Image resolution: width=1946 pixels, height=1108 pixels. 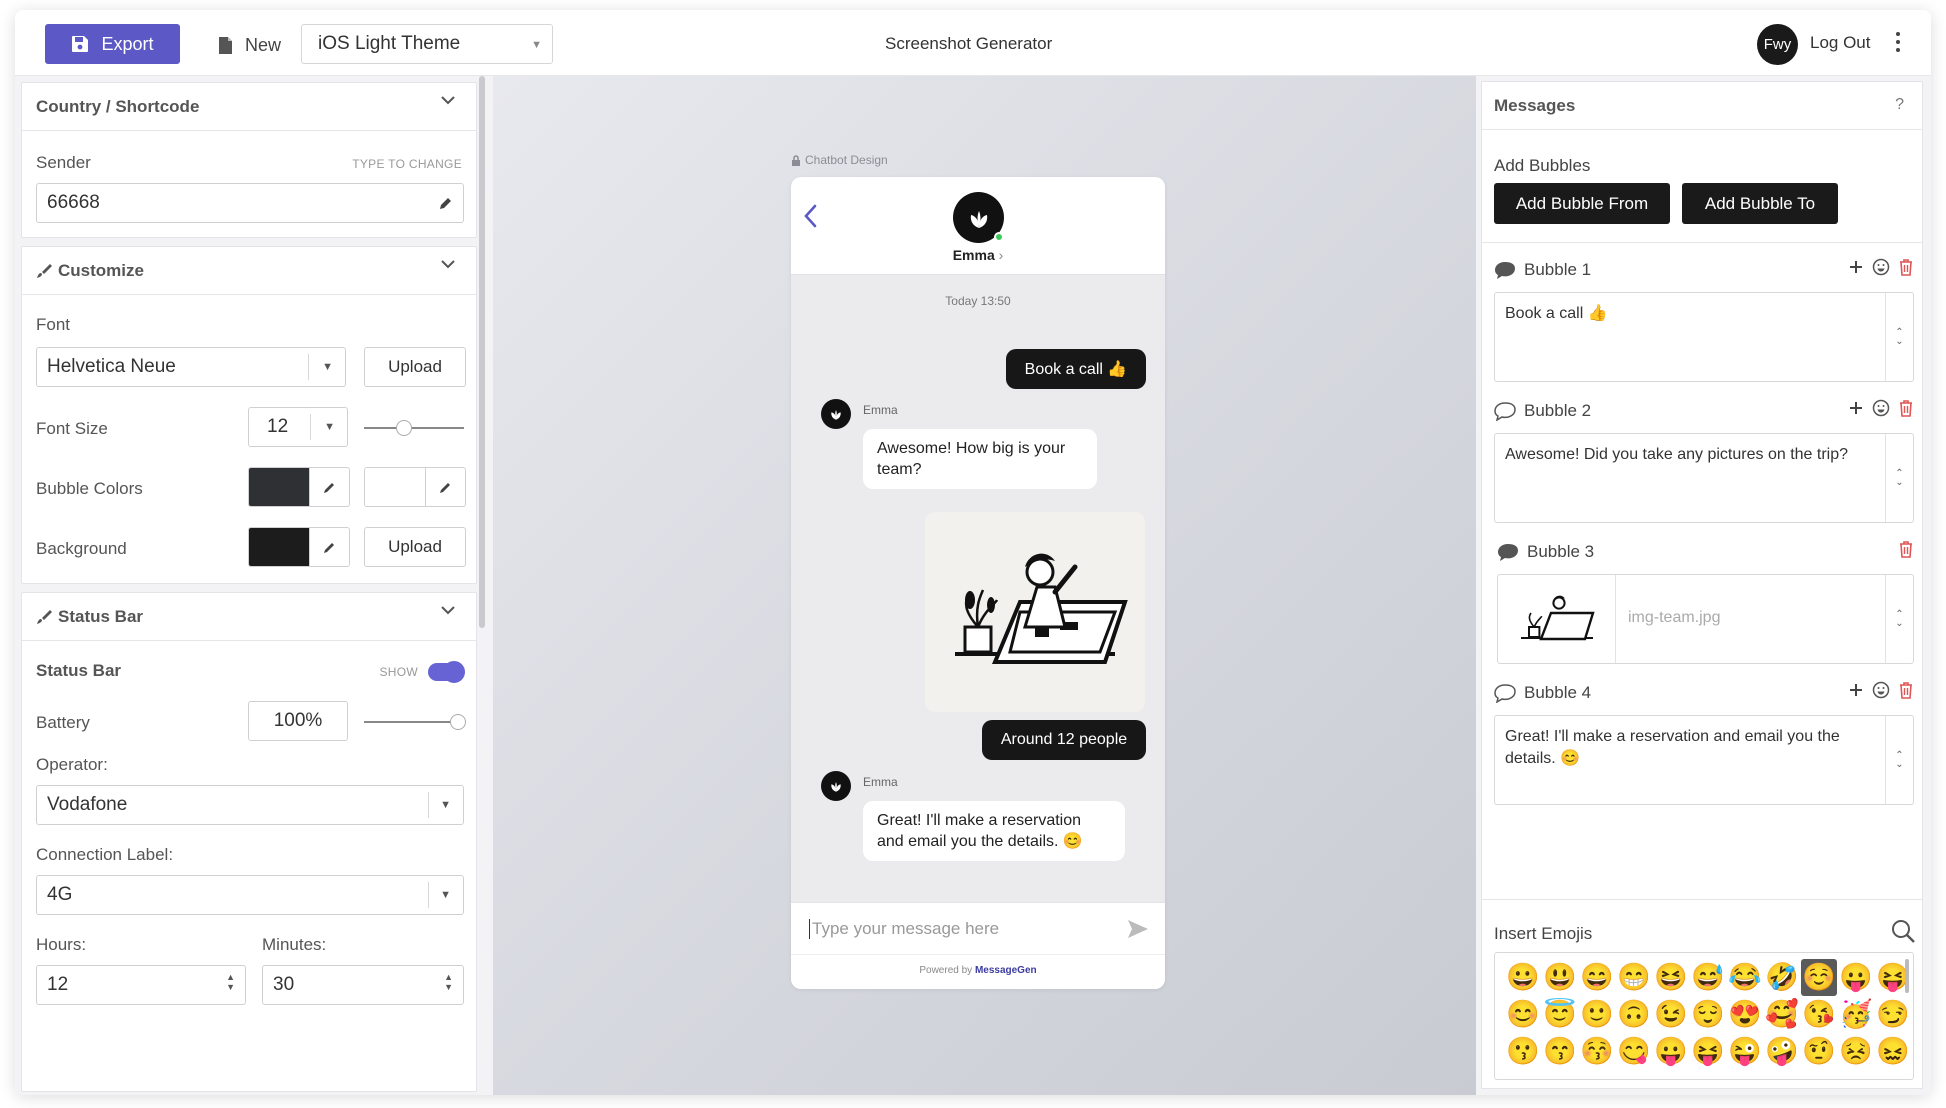 I want to click on logout-link: Log Out, so click(x=1840, y=43).